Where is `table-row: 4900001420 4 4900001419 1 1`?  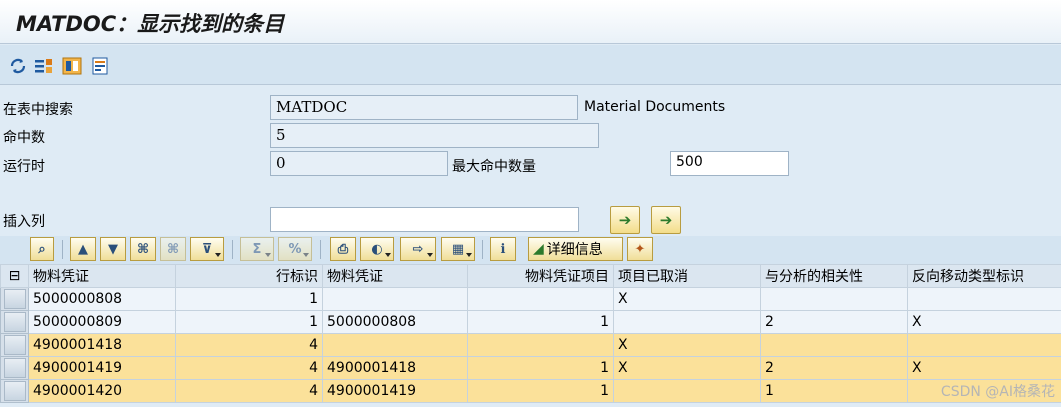 table-row: 4900001420 4 4900001419 1 1 is located at coordinates (530, 391).